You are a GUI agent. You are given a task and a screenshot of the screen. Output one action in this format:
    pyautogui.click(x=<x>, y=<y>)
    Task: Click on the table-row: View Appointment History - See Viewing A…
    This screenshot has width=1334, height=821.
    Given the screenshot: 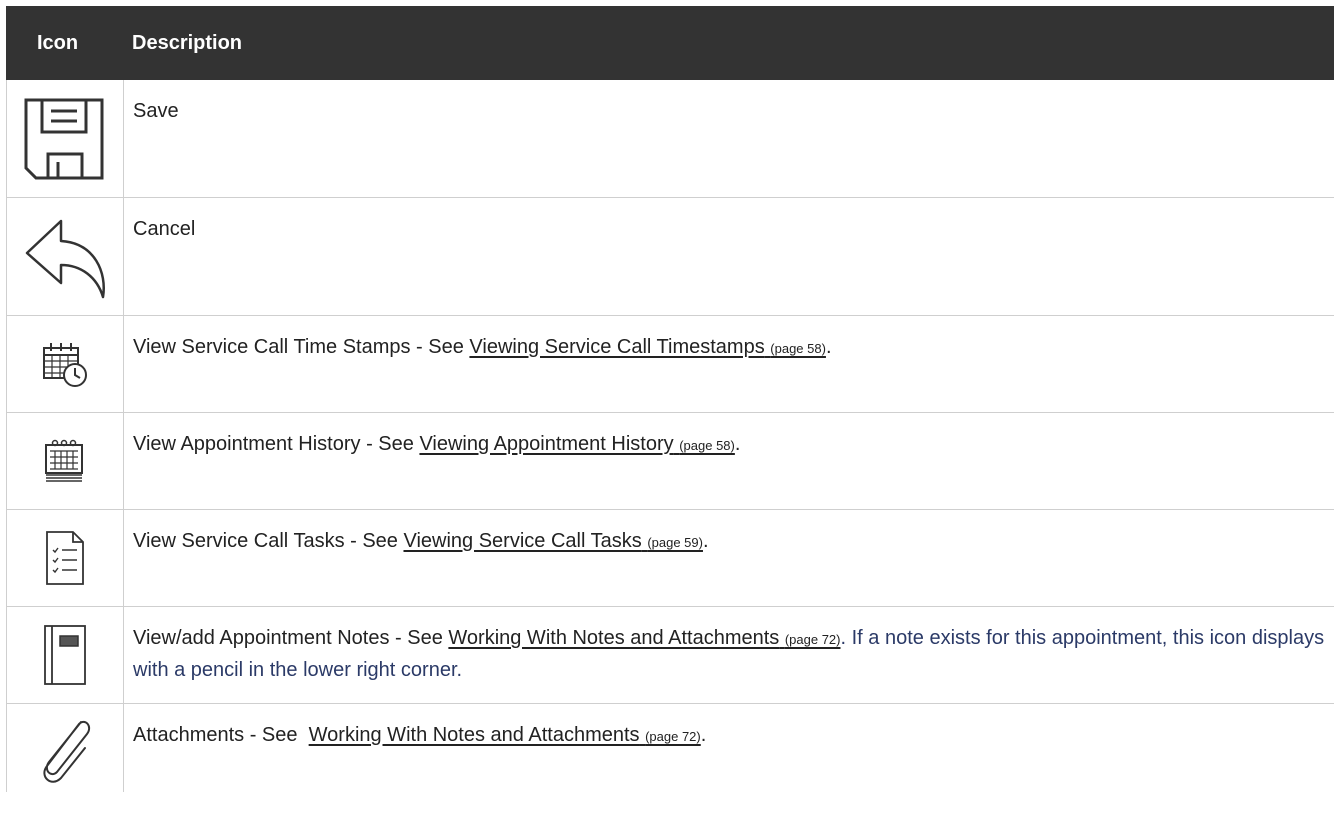 What is the action you would take?
    pyautogui.click(x=670, y=461)
    